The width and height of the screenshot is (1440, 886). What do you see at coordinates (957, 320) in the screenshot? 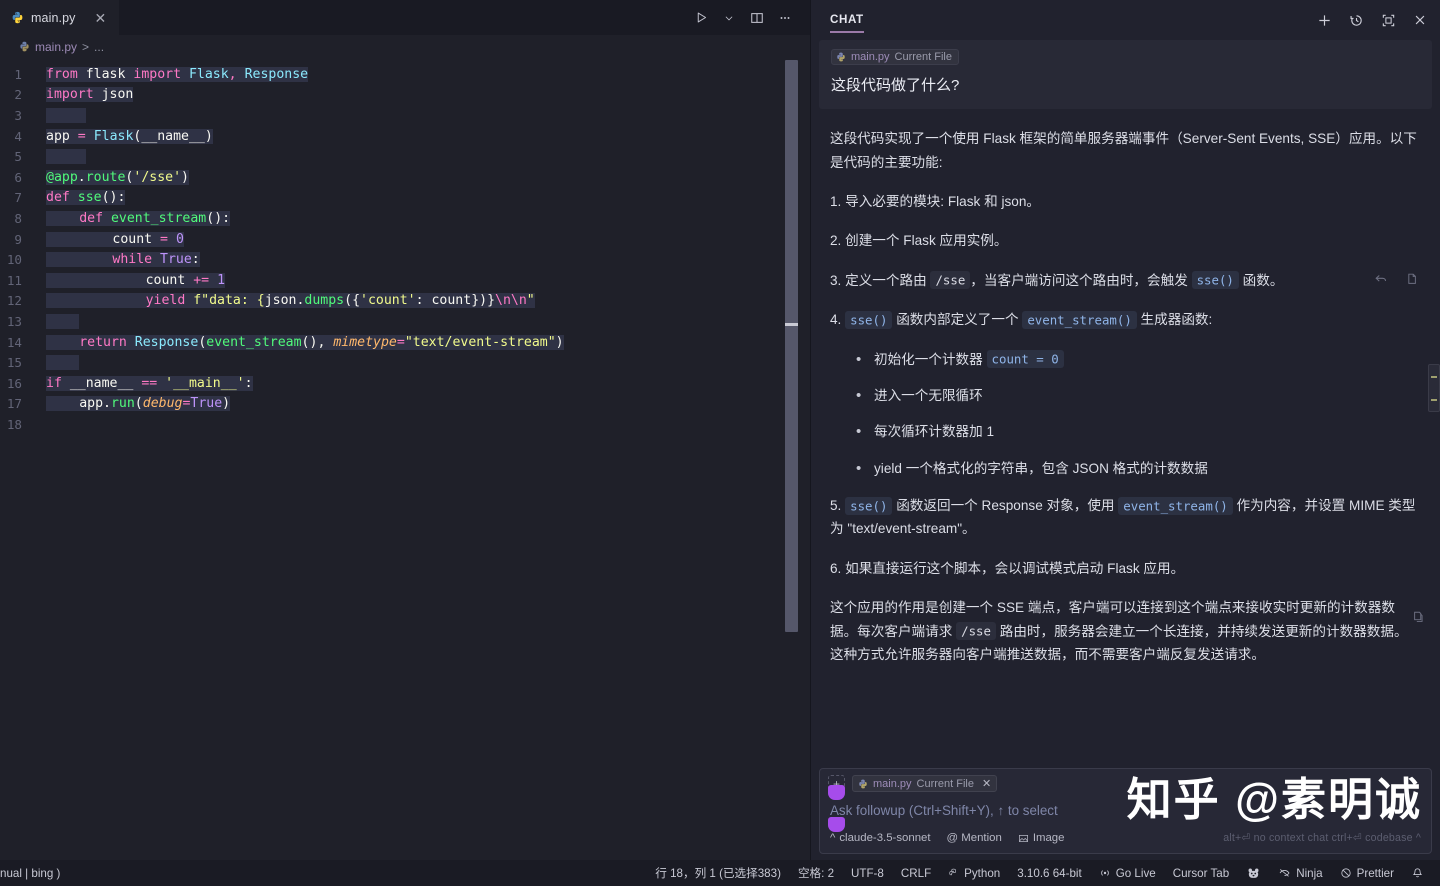
I see `item4-text-b: 函数内部定义了一个` at bounding box center [957, 320].